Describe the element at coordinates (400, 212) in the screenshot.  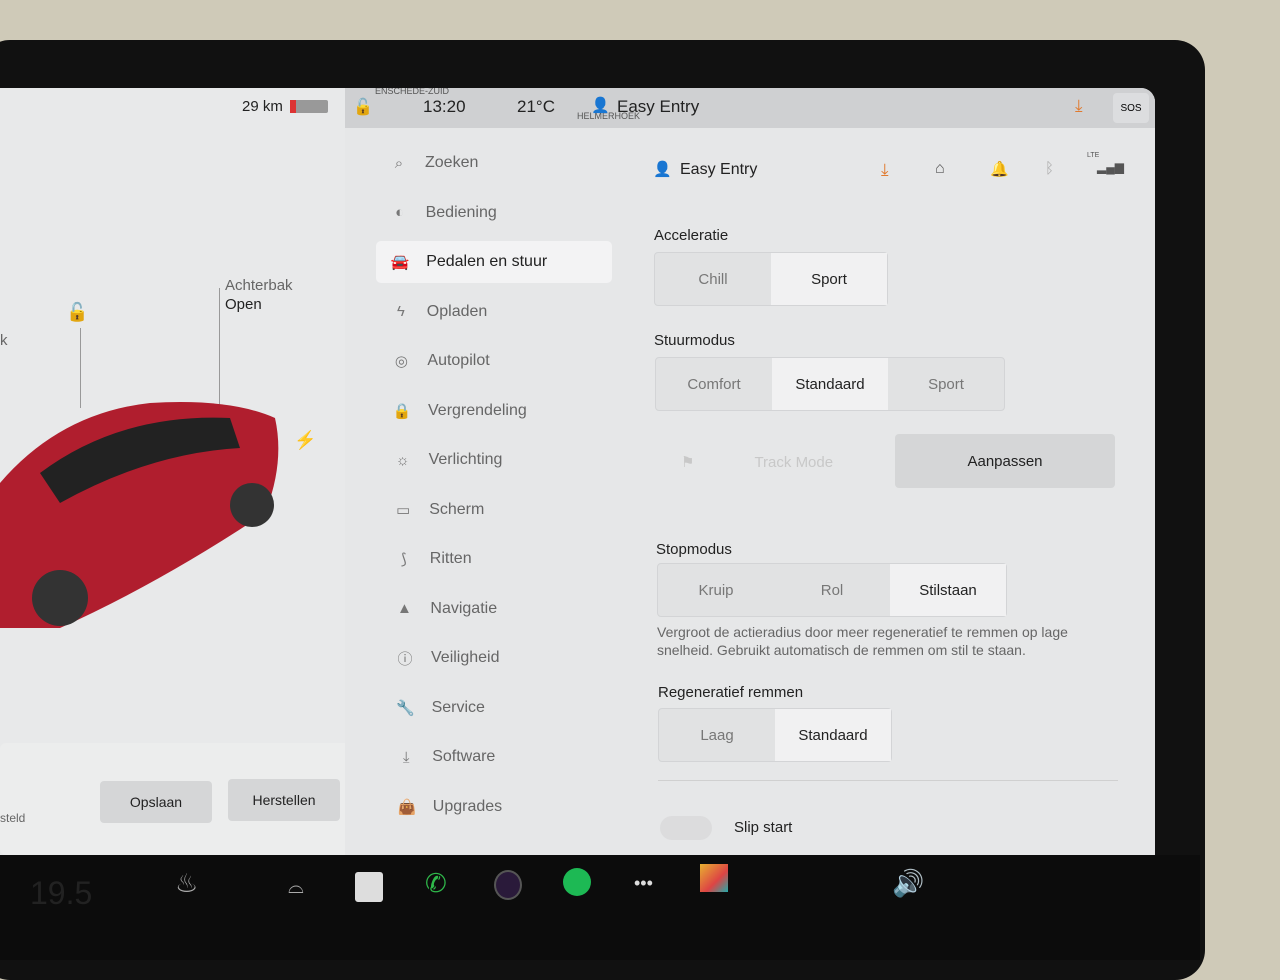
I see `toggle-icon: ◐` at that location.